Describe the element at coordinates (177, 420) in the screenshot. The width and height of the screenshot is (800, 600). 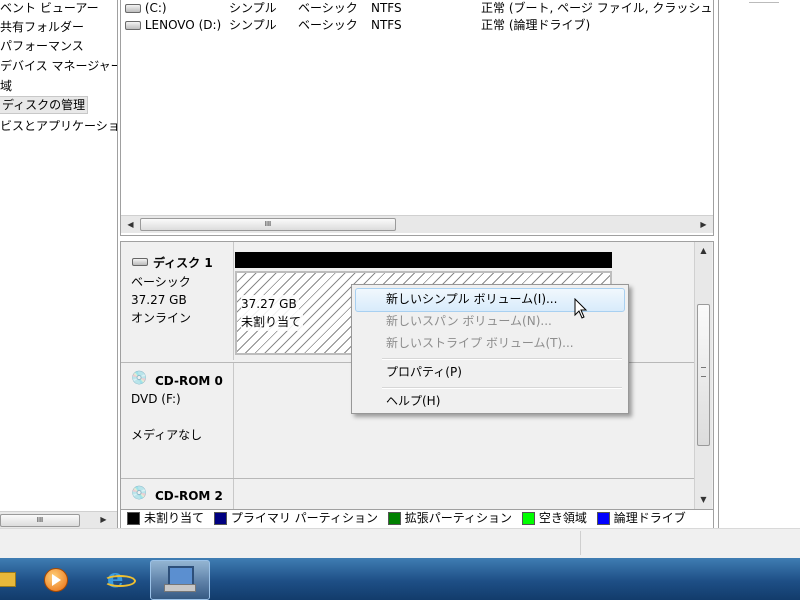
I see `cdrom0-label: 💿 CD-ROM 0 DVD (F:) メディアなし` at that location.